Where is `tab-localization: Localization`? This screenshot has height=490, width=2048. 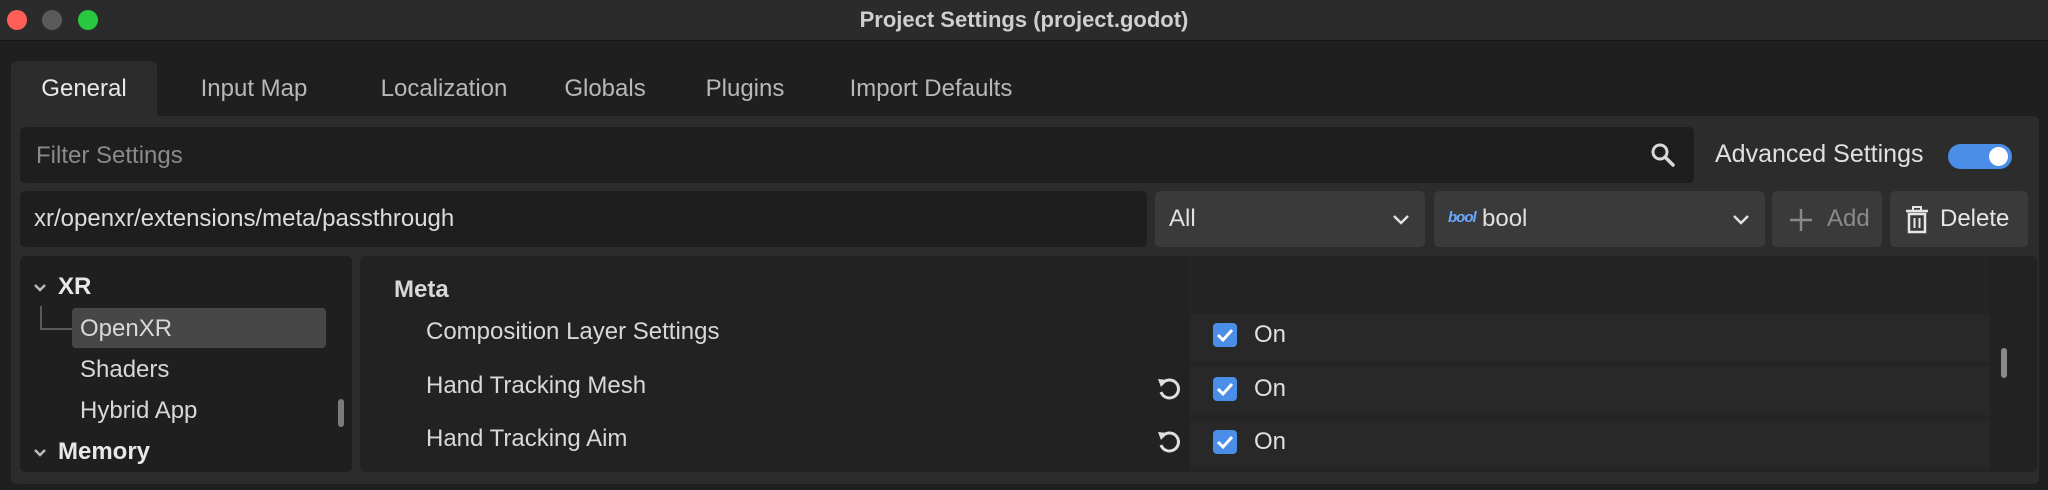 tab-localization: Localization is located at coordinates (444, 88).